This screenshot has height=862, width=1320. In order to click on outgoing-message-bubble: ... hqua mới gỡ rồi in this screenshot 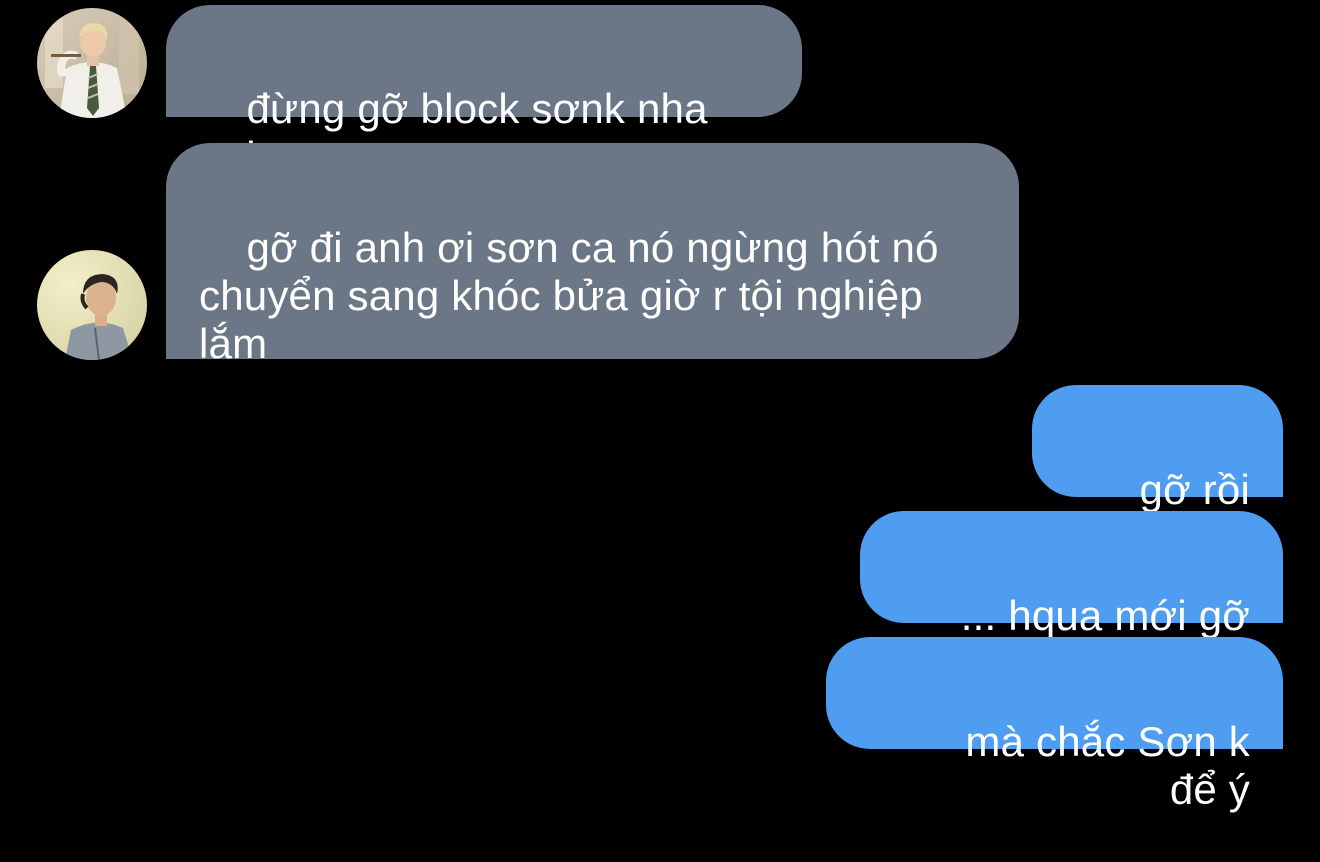, I will do `click(1071, 599)`.